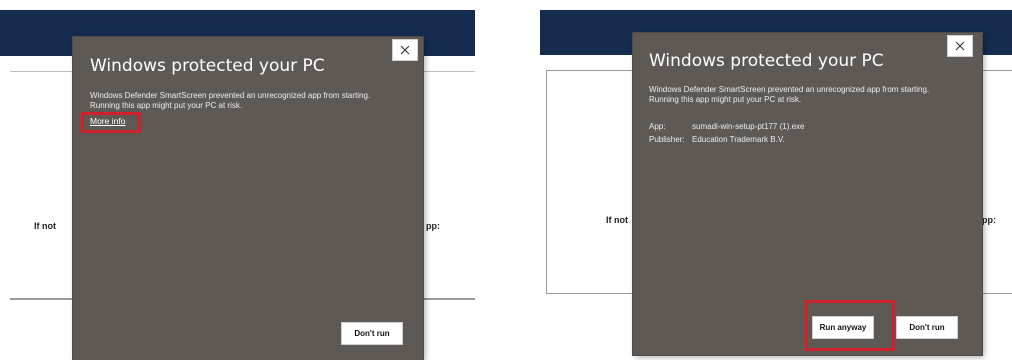 The height and width of the screenshot is (360, 1012). What do you see at coordinates (657, 126) in the screenshot?
I see `app-label: App:` at bounding box center [657, 126].